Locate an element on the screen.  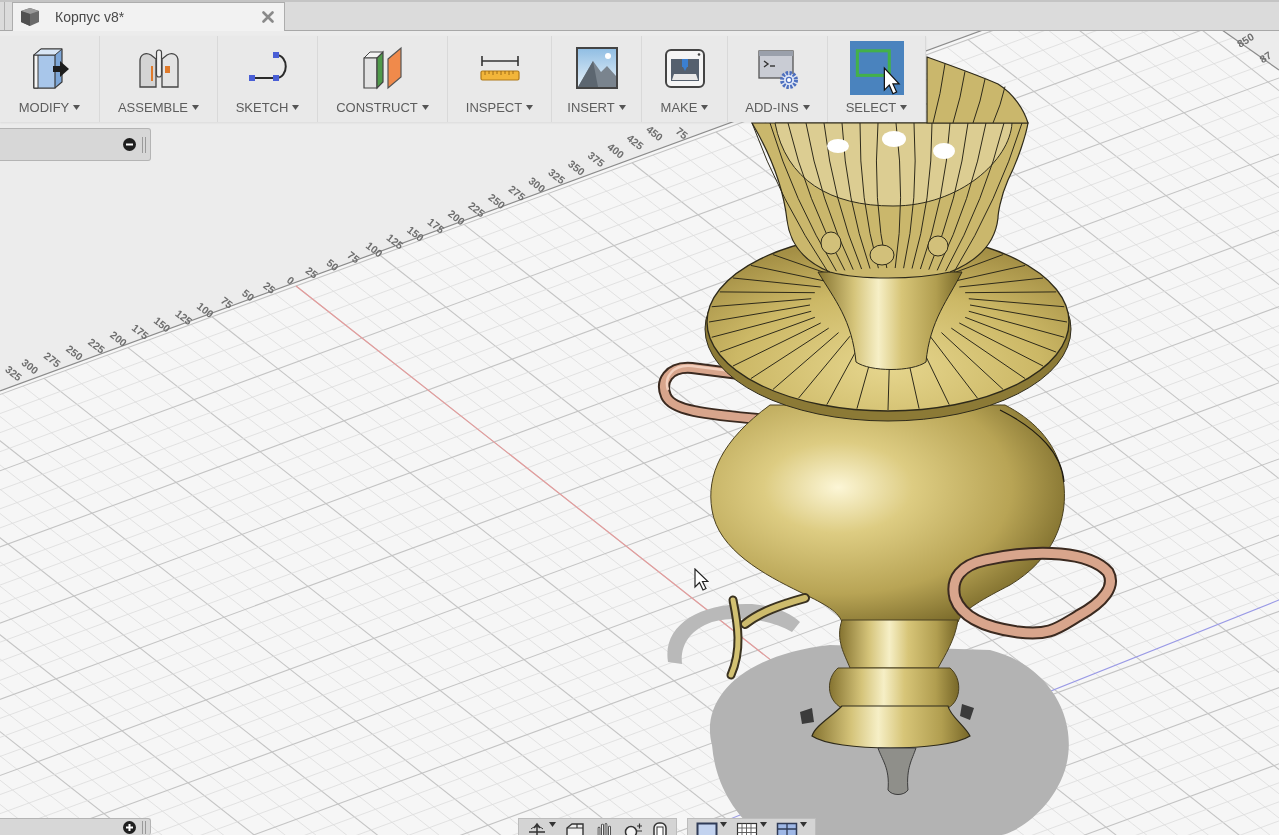
ruler-label: 87 is located at coordinates (1265, 57).